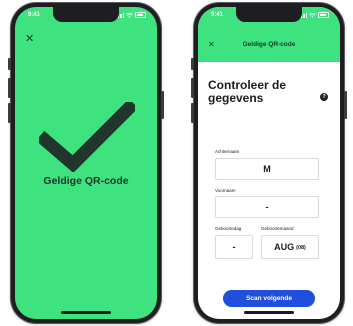 The width and height of the screenshot is (353, 326). What do you see at coordinates (29, 39) in the screenshot?
I see `close-icon: ✕` at bounding box center [29, 39].